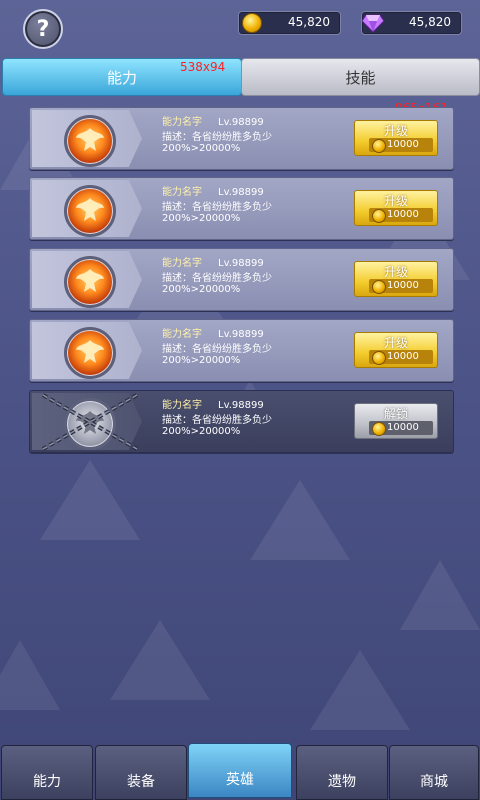  I want to click on unlock-label: 解锁, so click(395, 414).